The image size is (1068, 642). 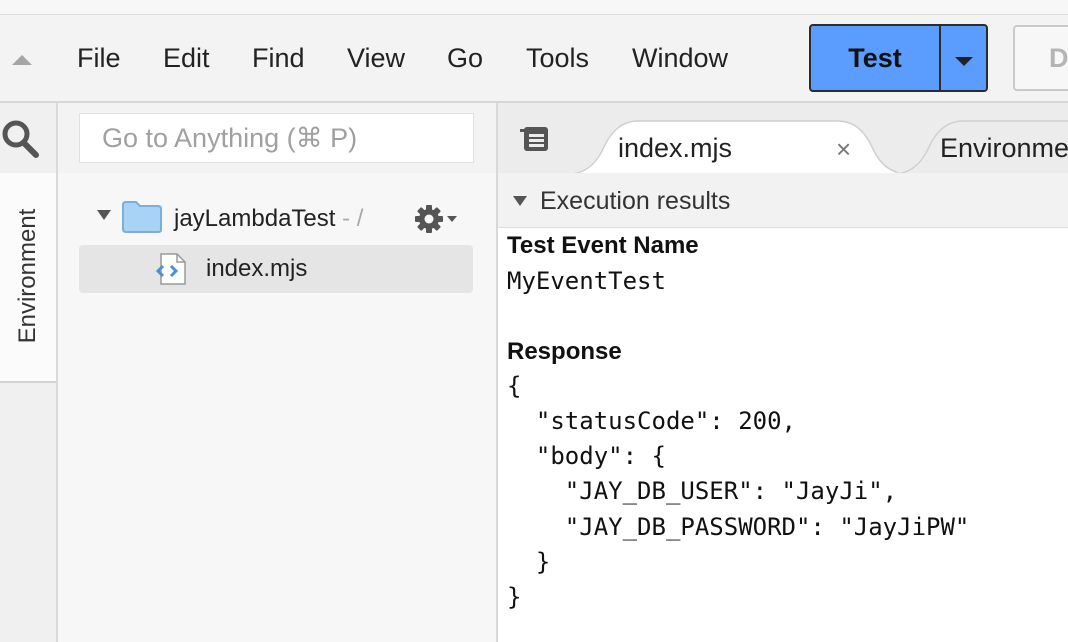 What do you see at coordinates (20, 138) in the screenshot?
I see `search-icon` at bounding box center [20, 138].